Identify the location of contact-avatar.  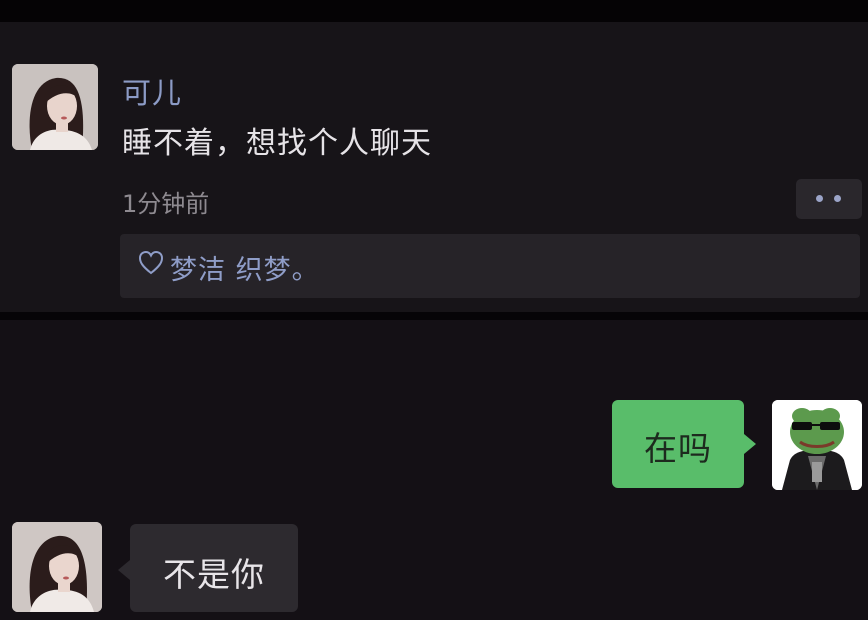
(57, 567).